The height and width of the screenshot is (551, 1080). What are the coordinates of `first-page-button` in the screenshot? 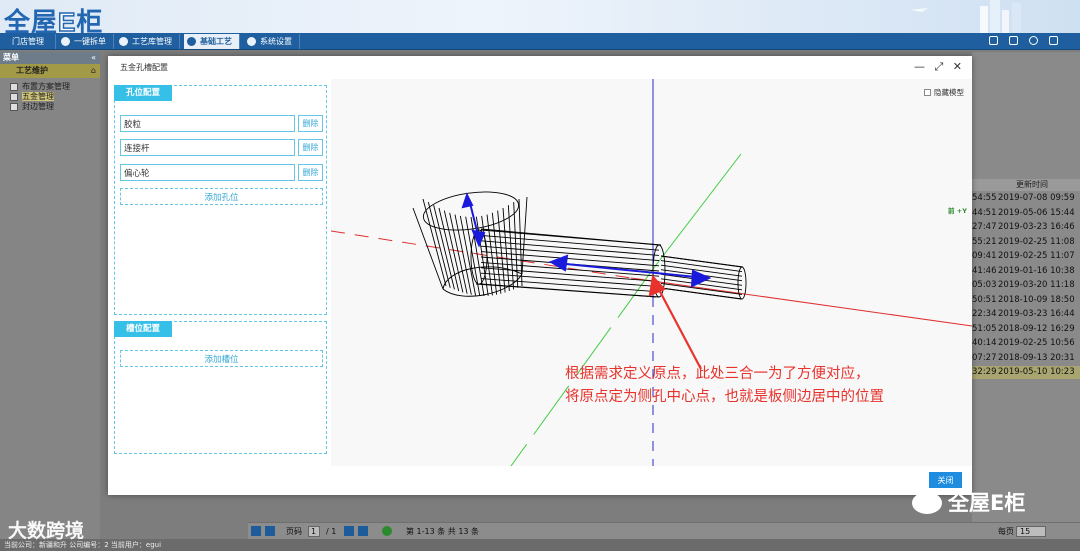 It's located at (256, 531).